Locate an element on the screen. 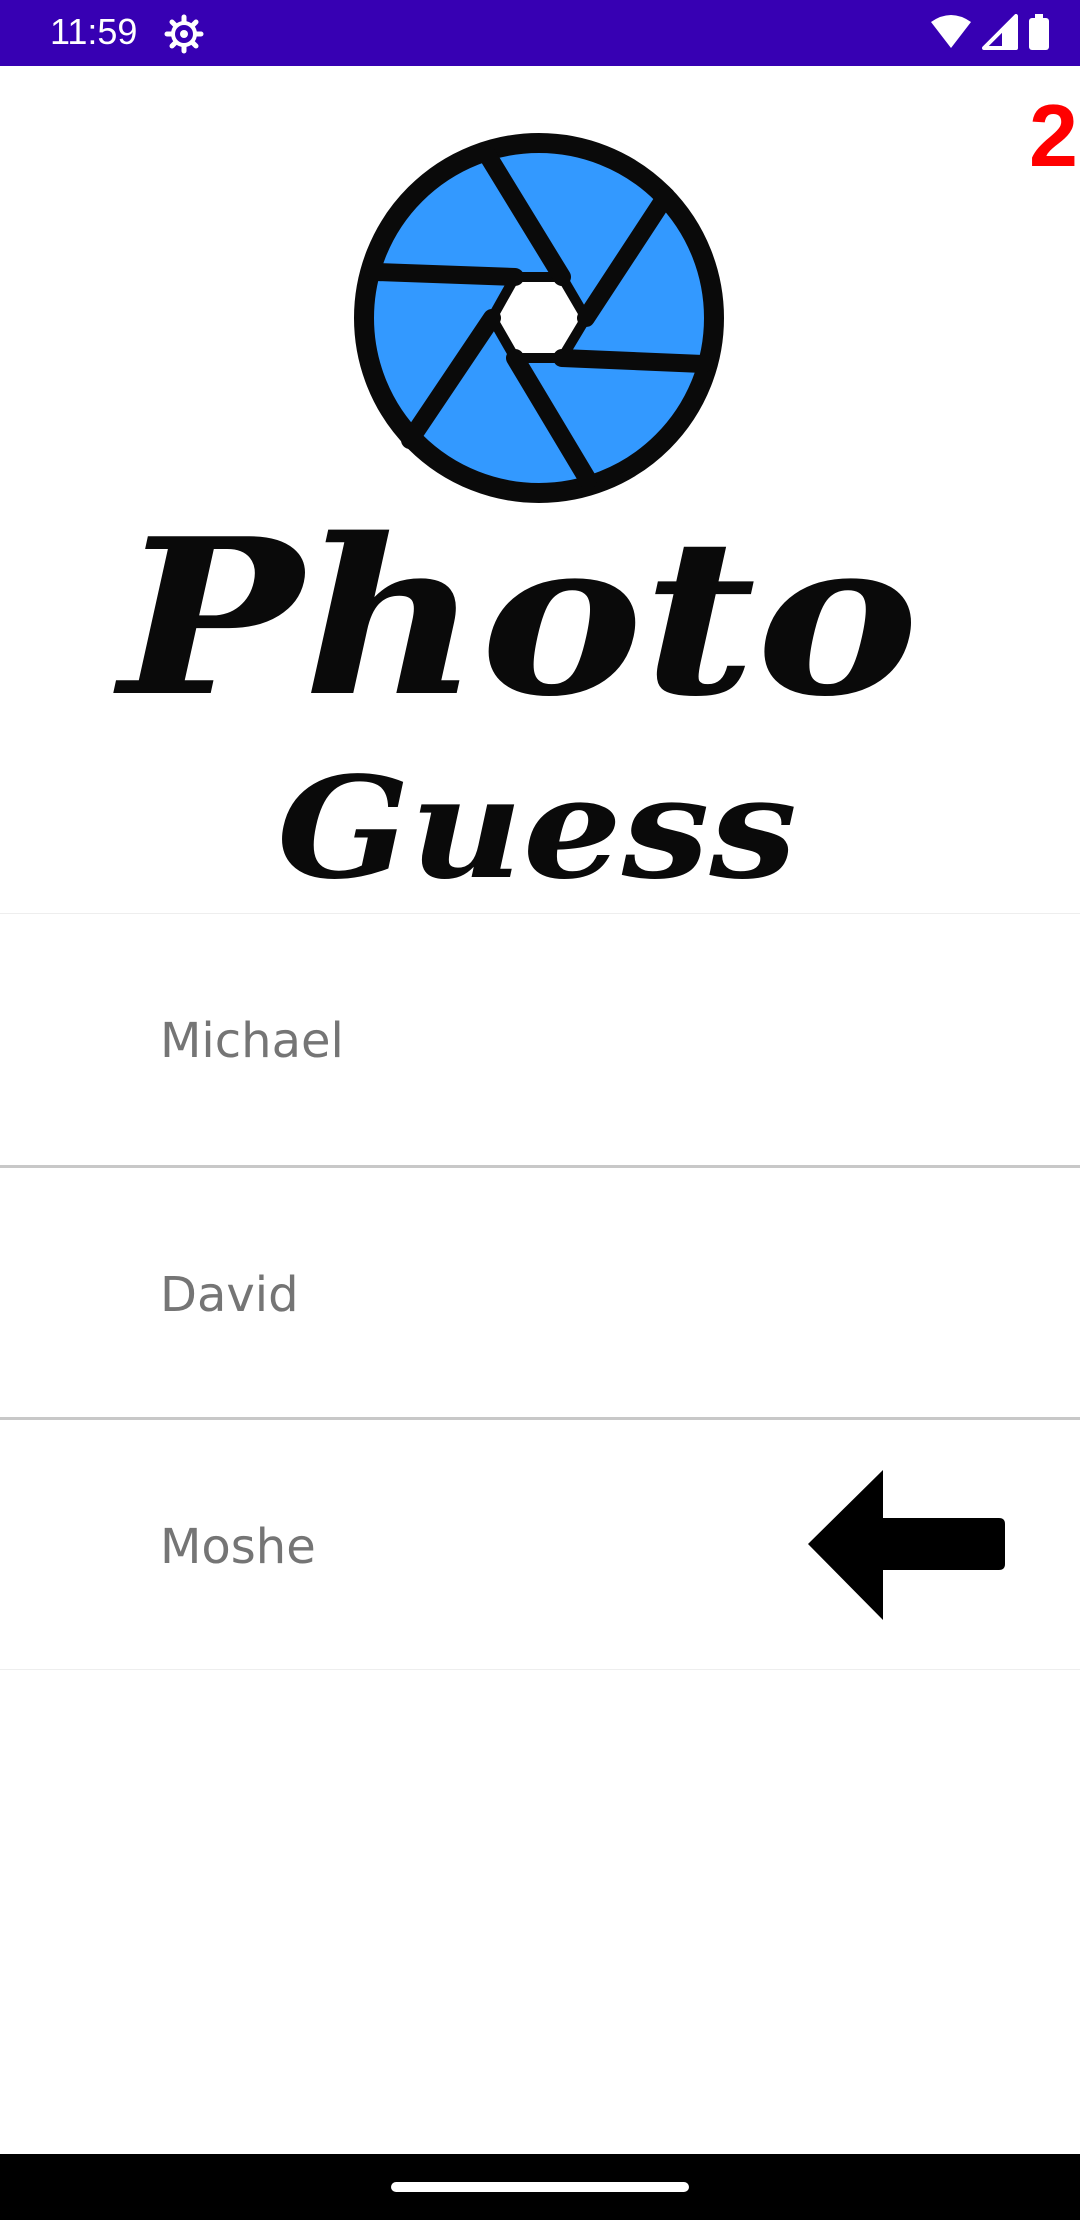 The image size is (1080, 2220). home-gesture-handle is located at coordinates (540, 2187).